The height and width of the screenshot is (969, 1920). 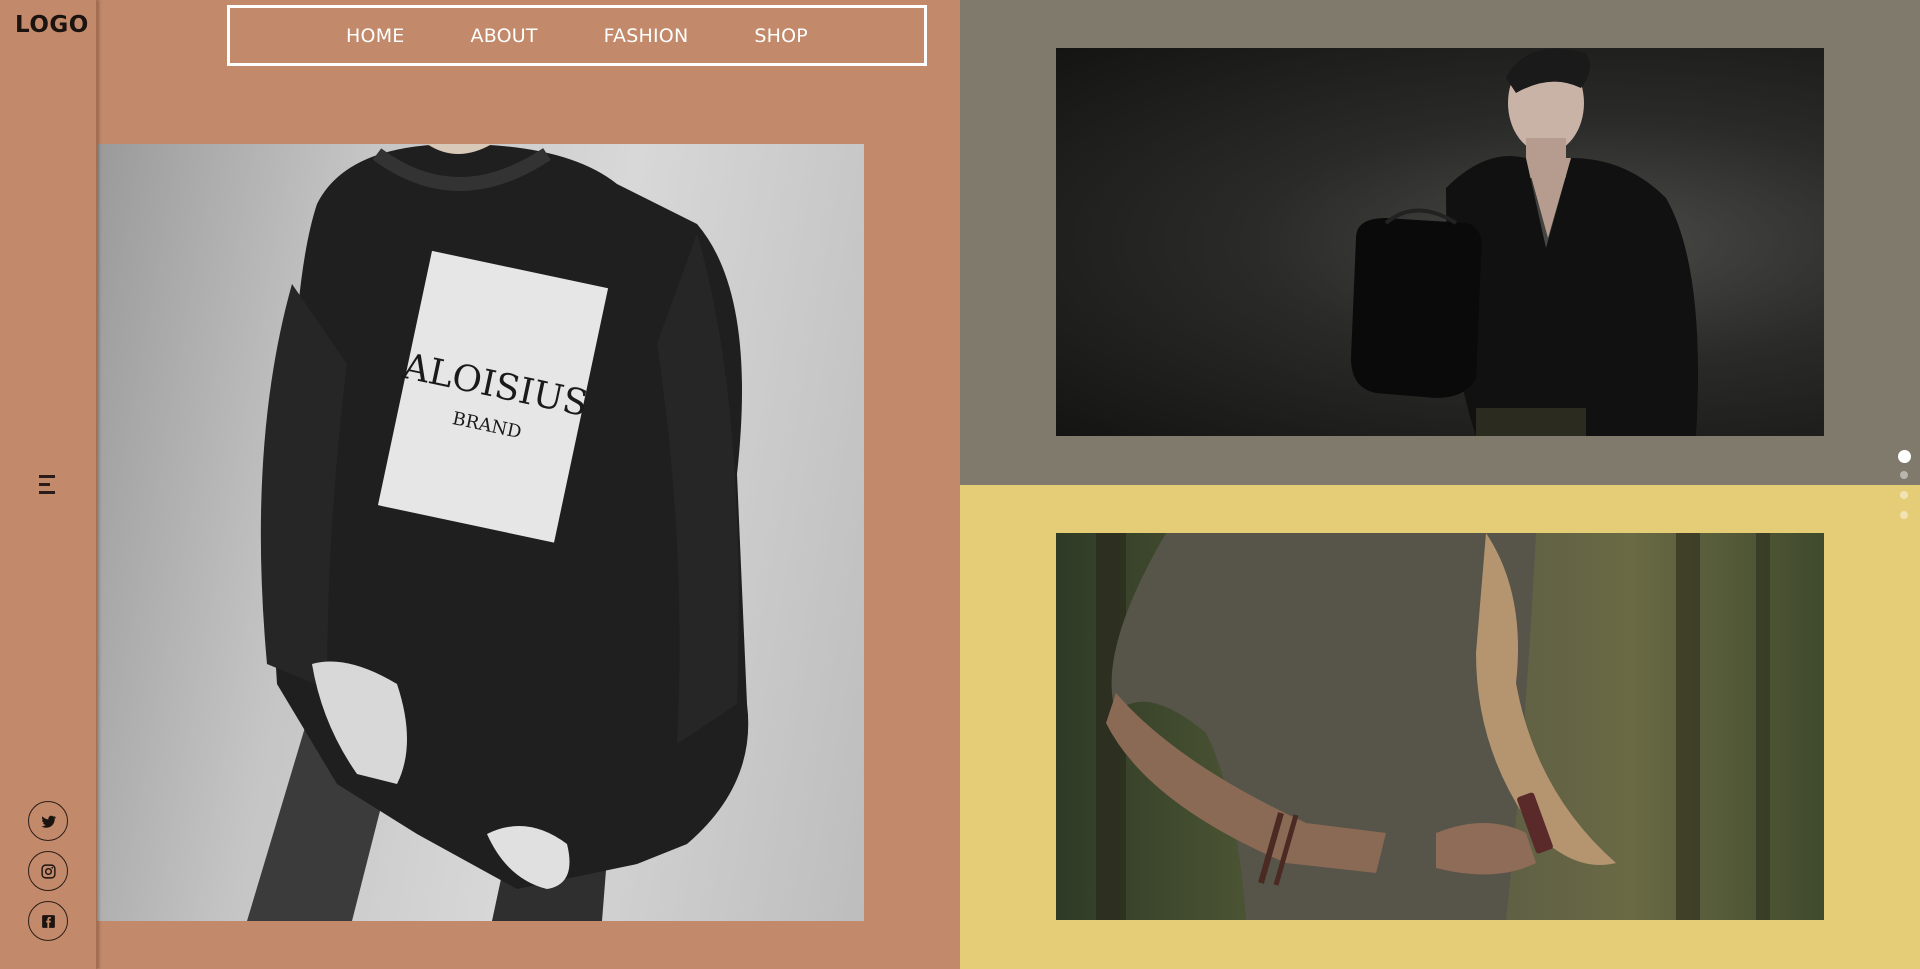 What do you see at coordinates (1904, 490) in the screenshot?
I see `slider-pagination` at bounding box center [1904, 490].